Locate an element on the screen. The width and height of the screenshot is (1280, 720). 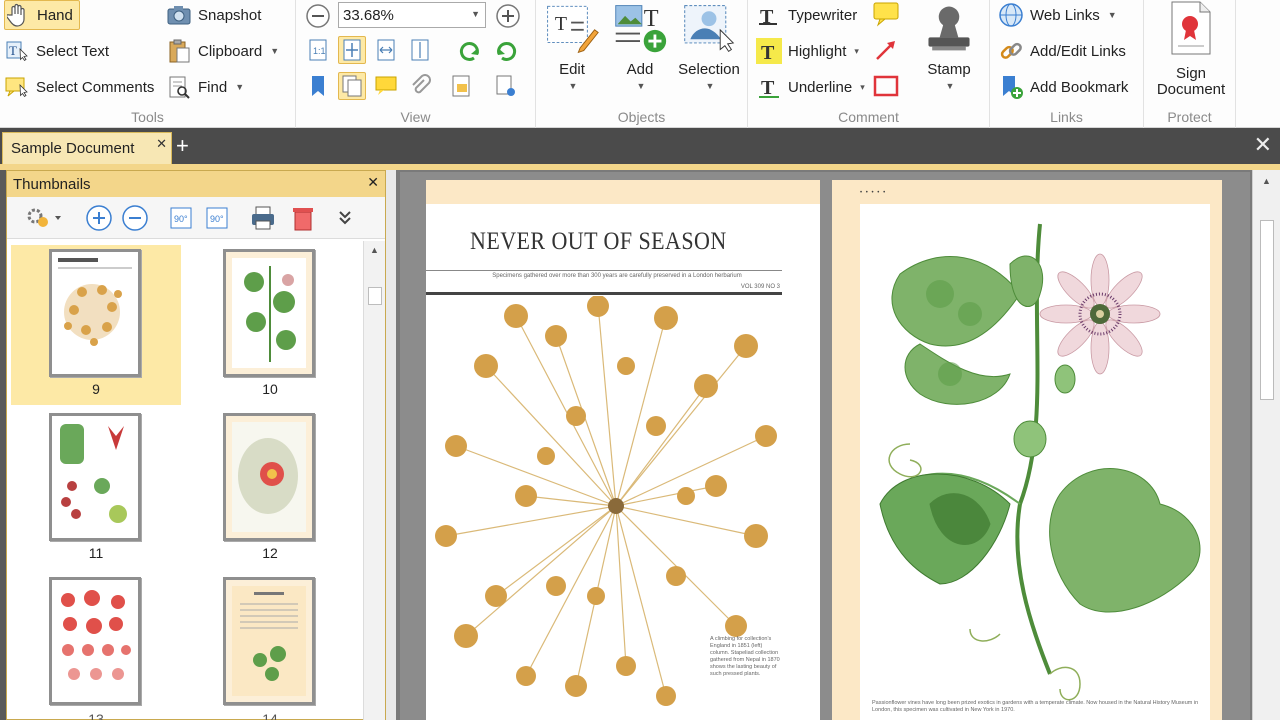
thumbnails-panel-button is located at coordinates (352, 86).